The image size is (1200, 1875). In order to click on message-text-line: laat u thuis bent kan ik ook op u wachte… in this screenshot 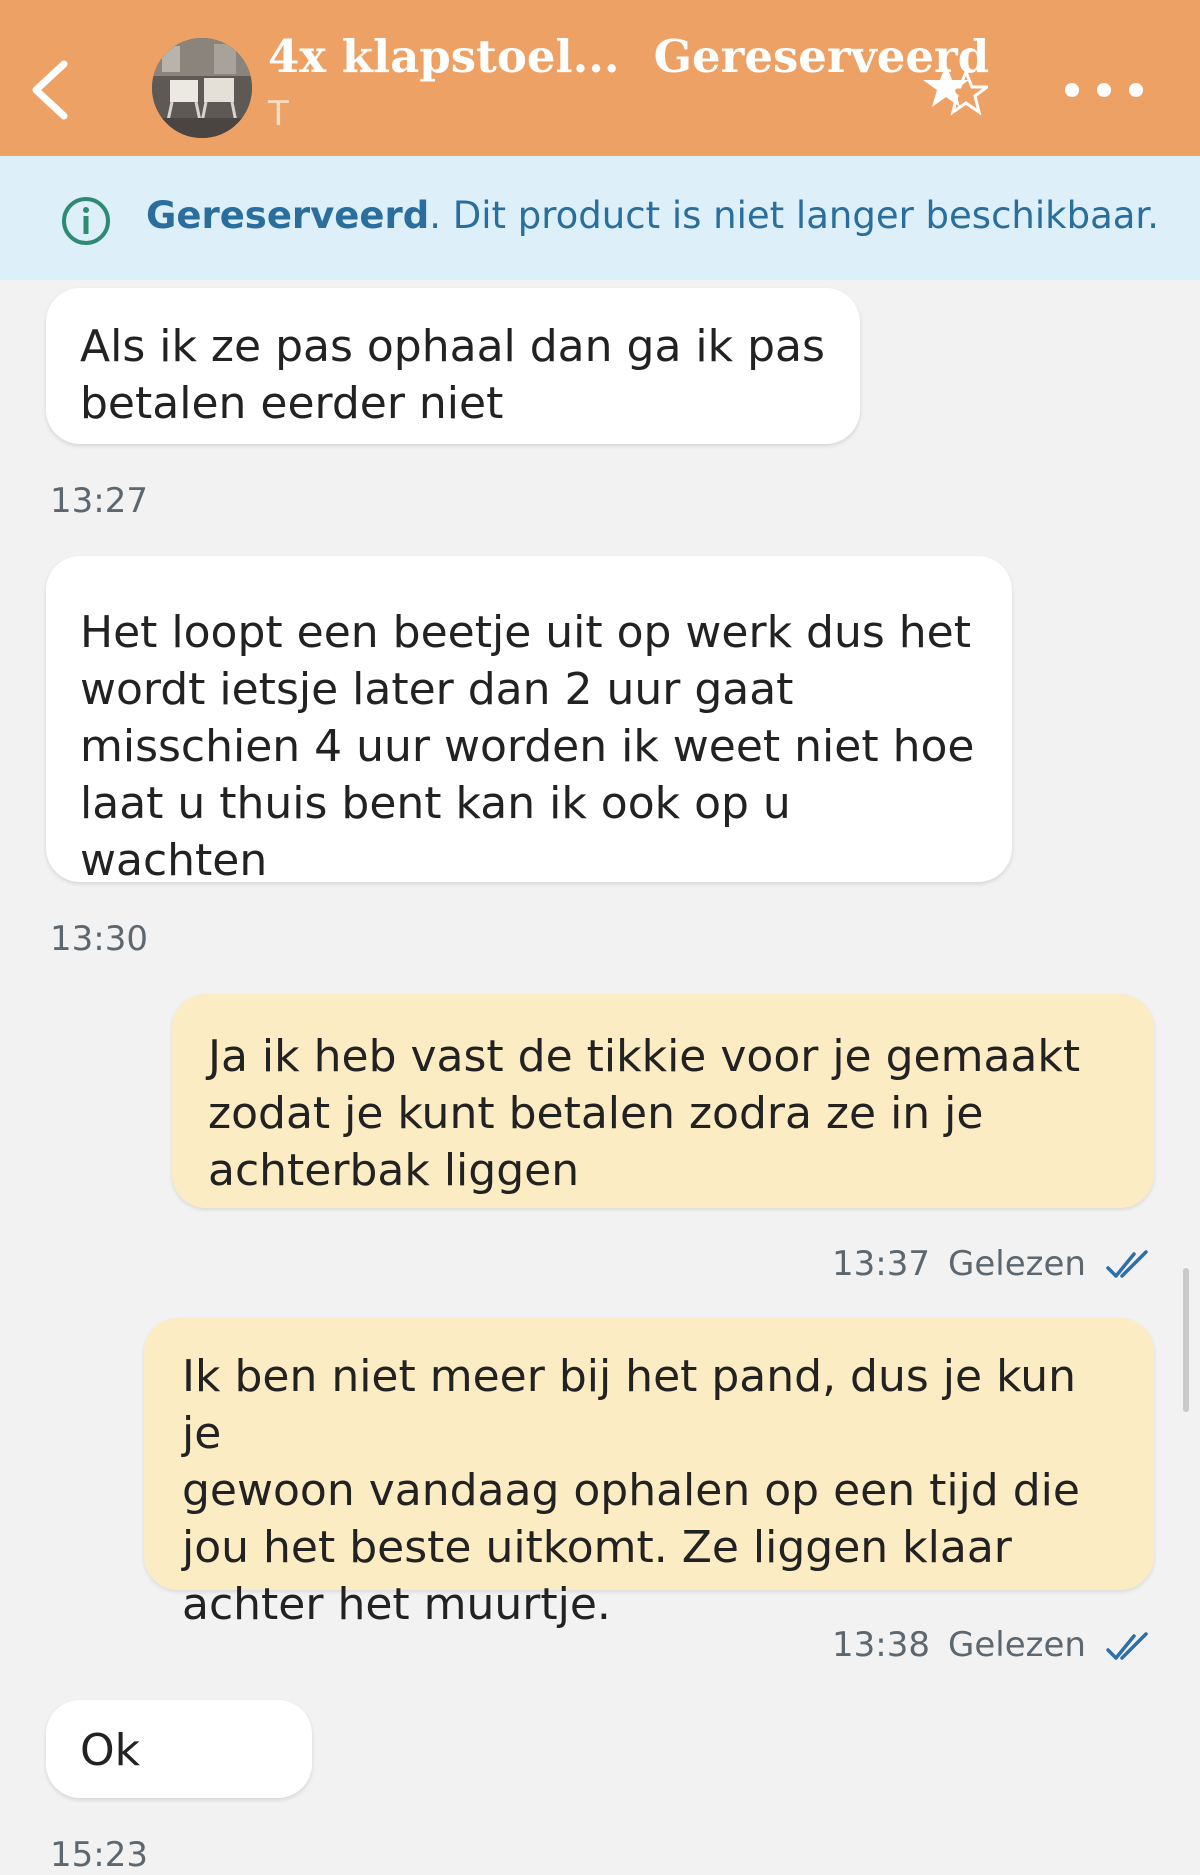, I will do `click(435, 832)`.